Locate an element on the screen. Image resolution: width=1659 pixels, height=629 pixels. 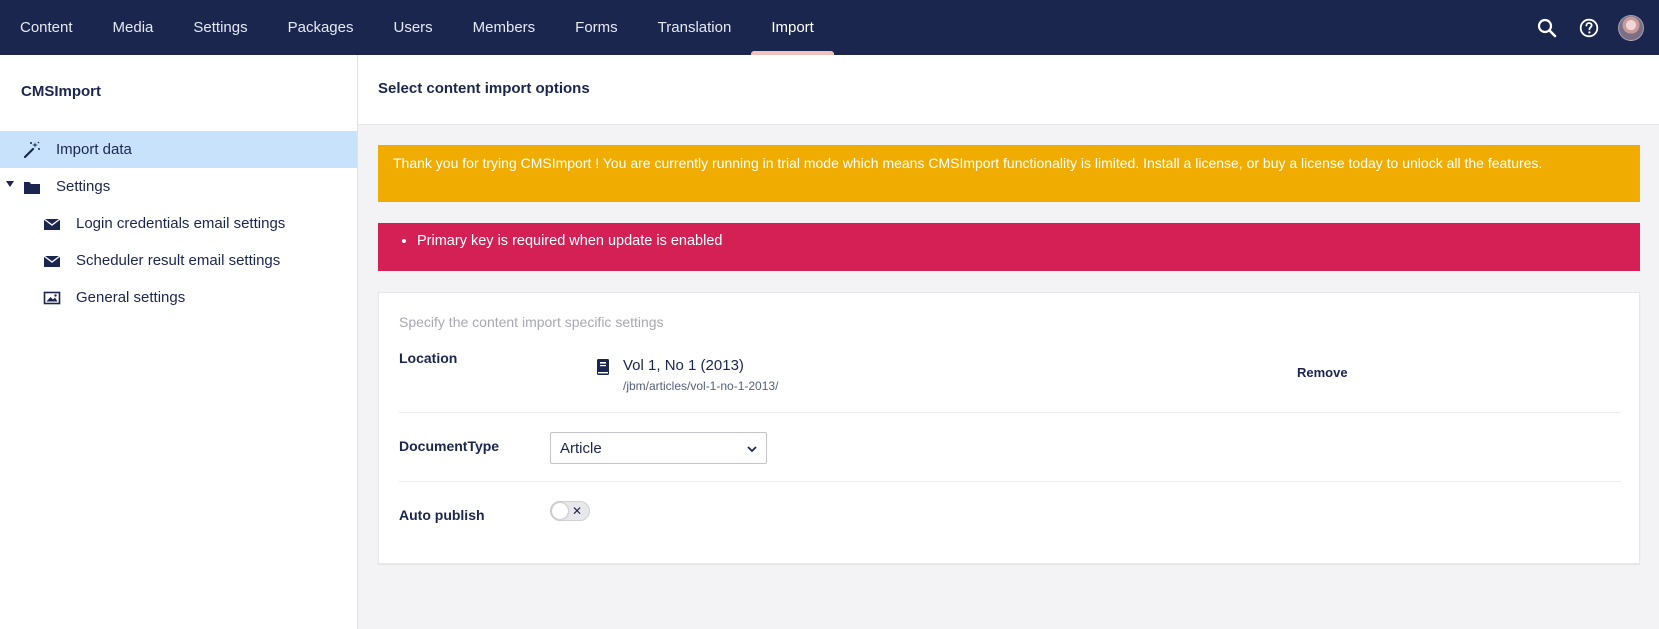
tab-translation: Translation is located at coordinates (695, 27).